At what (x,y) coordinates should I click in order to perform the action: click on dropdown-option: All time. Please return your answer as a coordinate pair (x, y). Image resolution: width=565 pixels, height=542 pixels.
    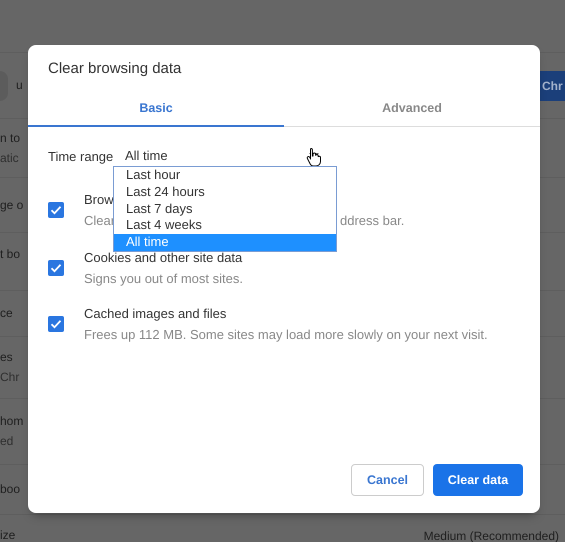
    Looking at the image, I should click on (225, 242).